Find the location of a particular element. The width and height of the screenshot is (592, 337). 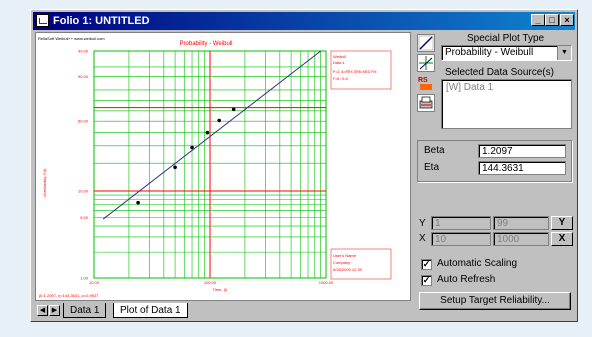

plot-type-icon is located at coordinates (426, 43).